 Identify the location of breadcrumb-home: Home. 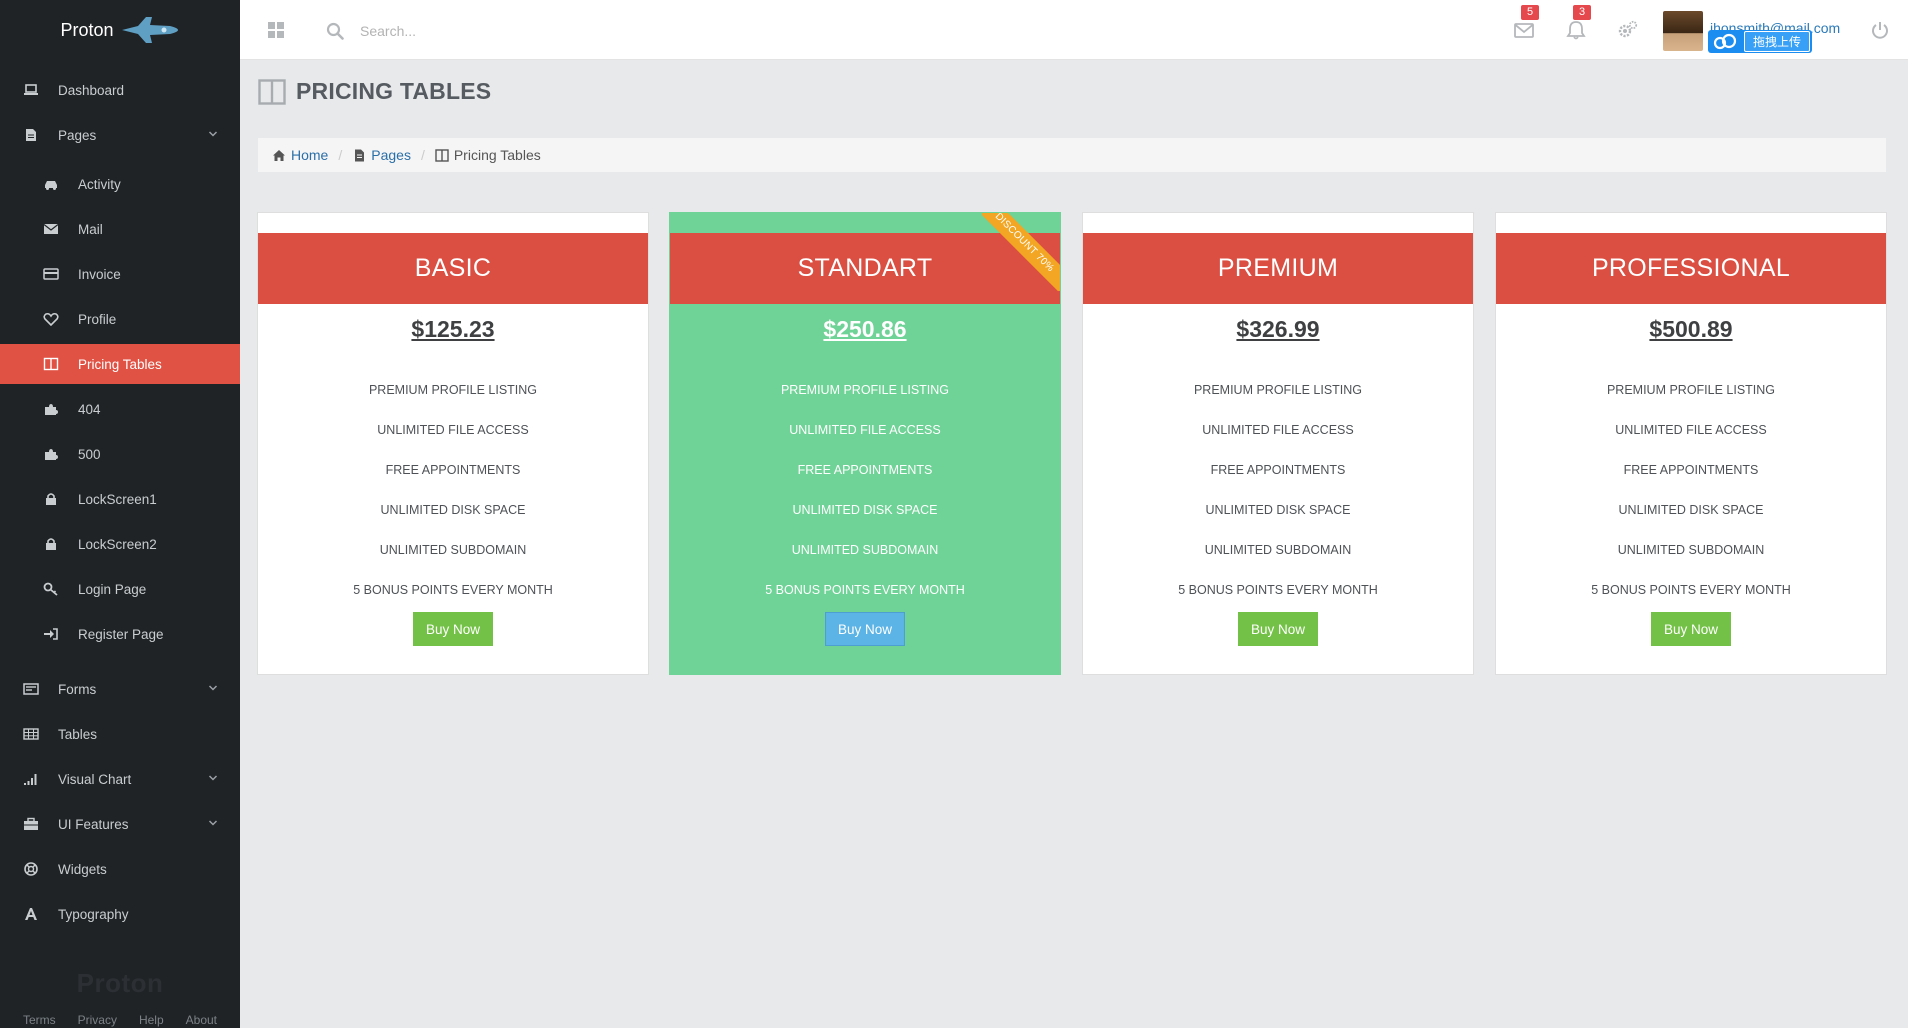
(300, 155).